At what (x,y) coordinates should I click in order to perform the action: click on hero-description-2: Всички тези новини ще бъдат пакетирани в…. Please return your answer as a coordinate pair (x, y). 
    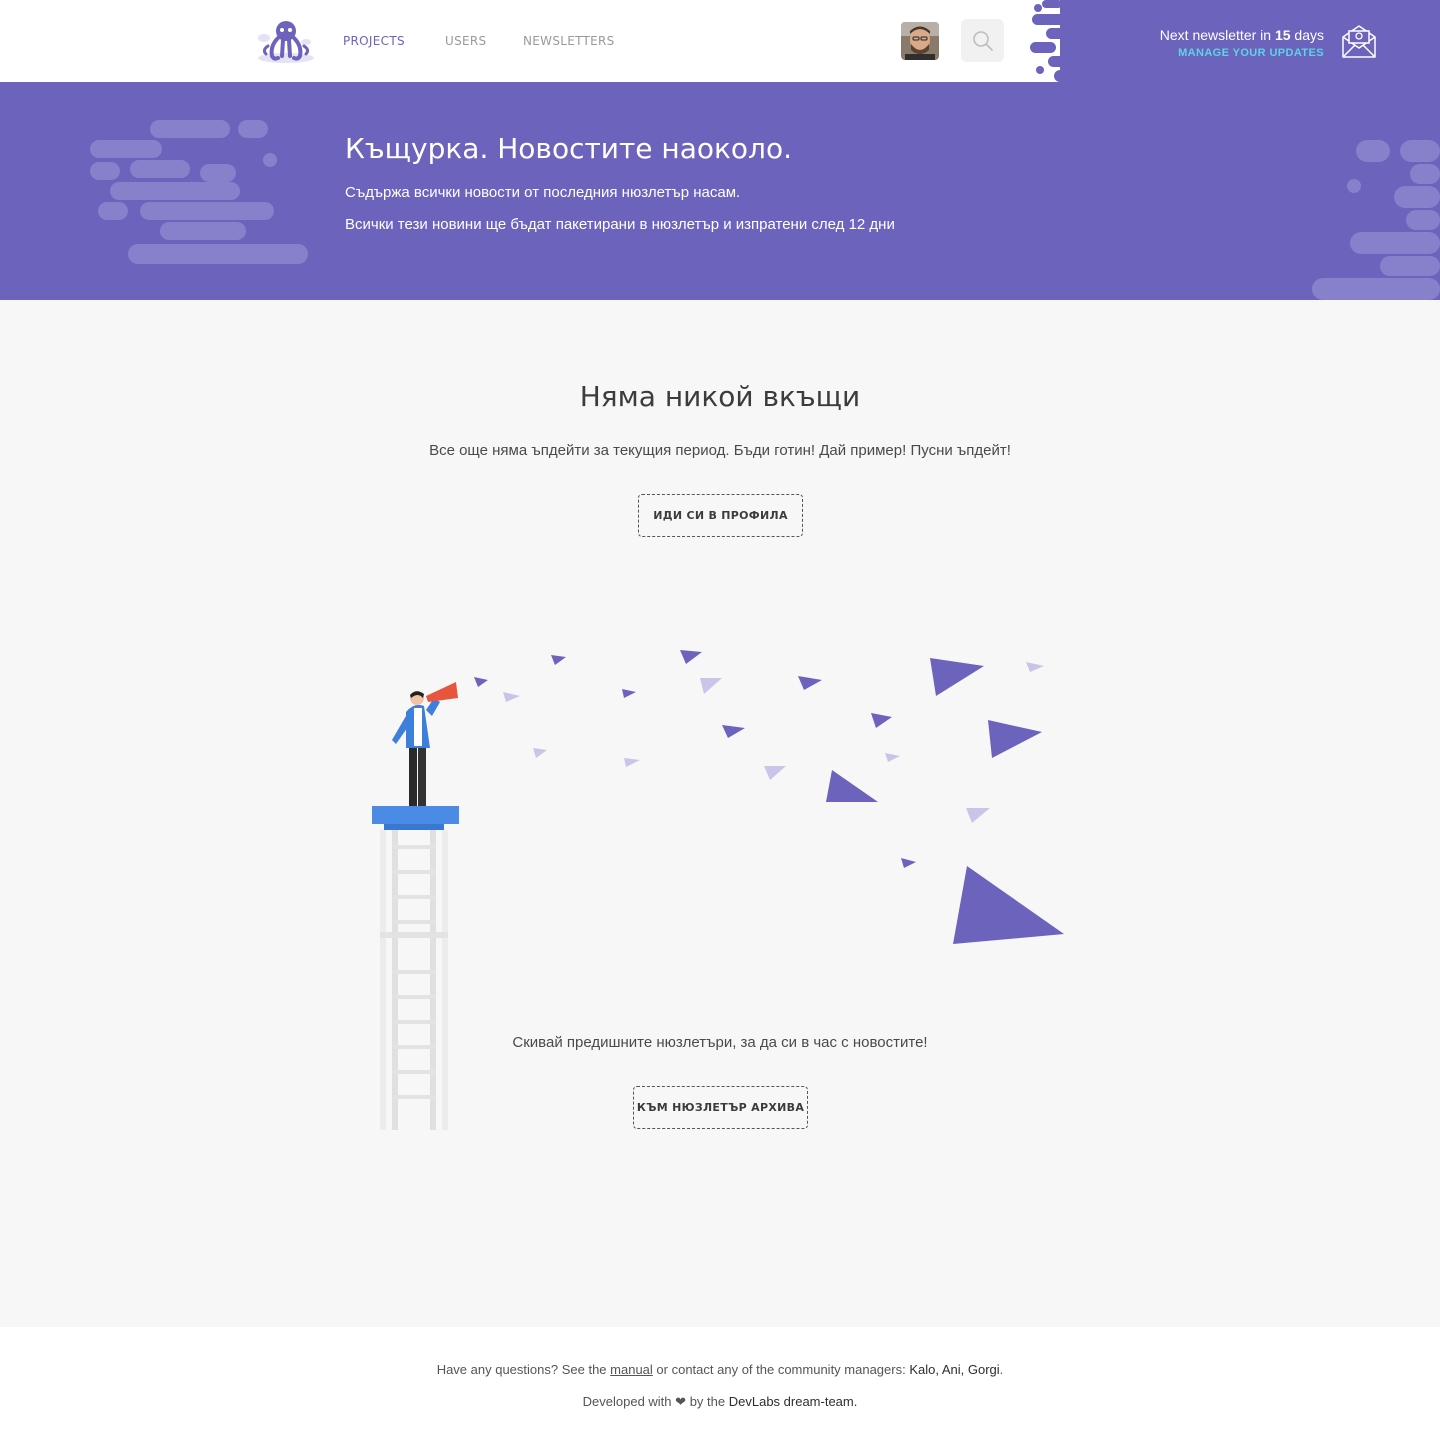
    Looking at the image, I should click on (620, 224).